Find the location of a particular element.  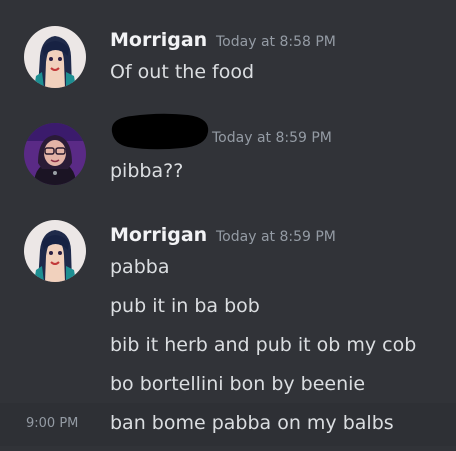

user-avatar is located at coordinates (55, 154).